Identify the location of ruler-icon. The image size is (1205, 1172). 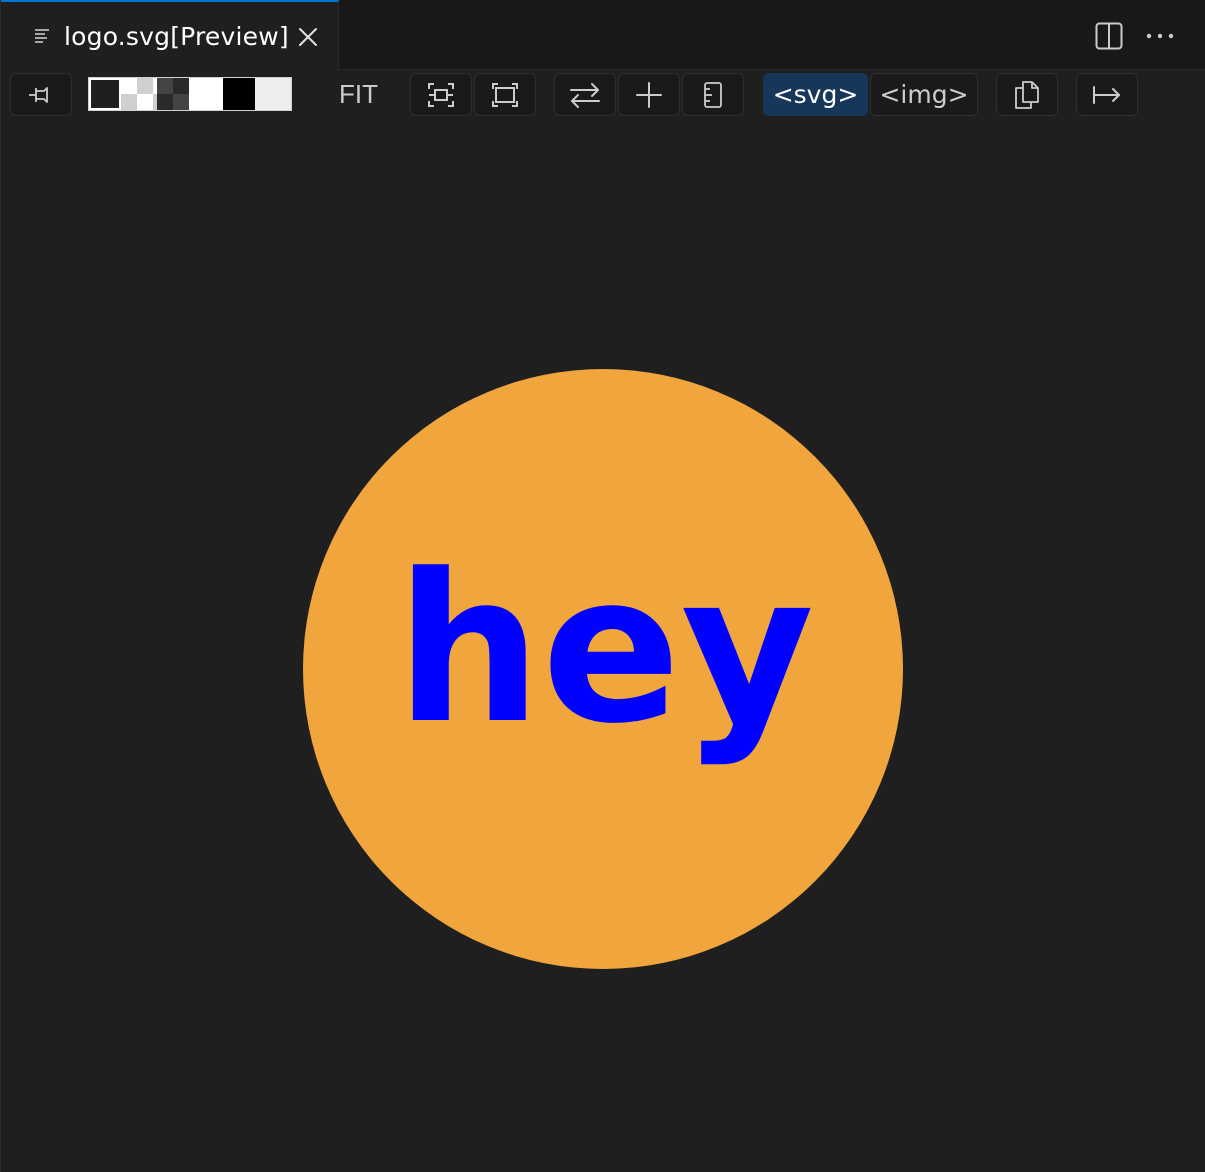
(713, 94).